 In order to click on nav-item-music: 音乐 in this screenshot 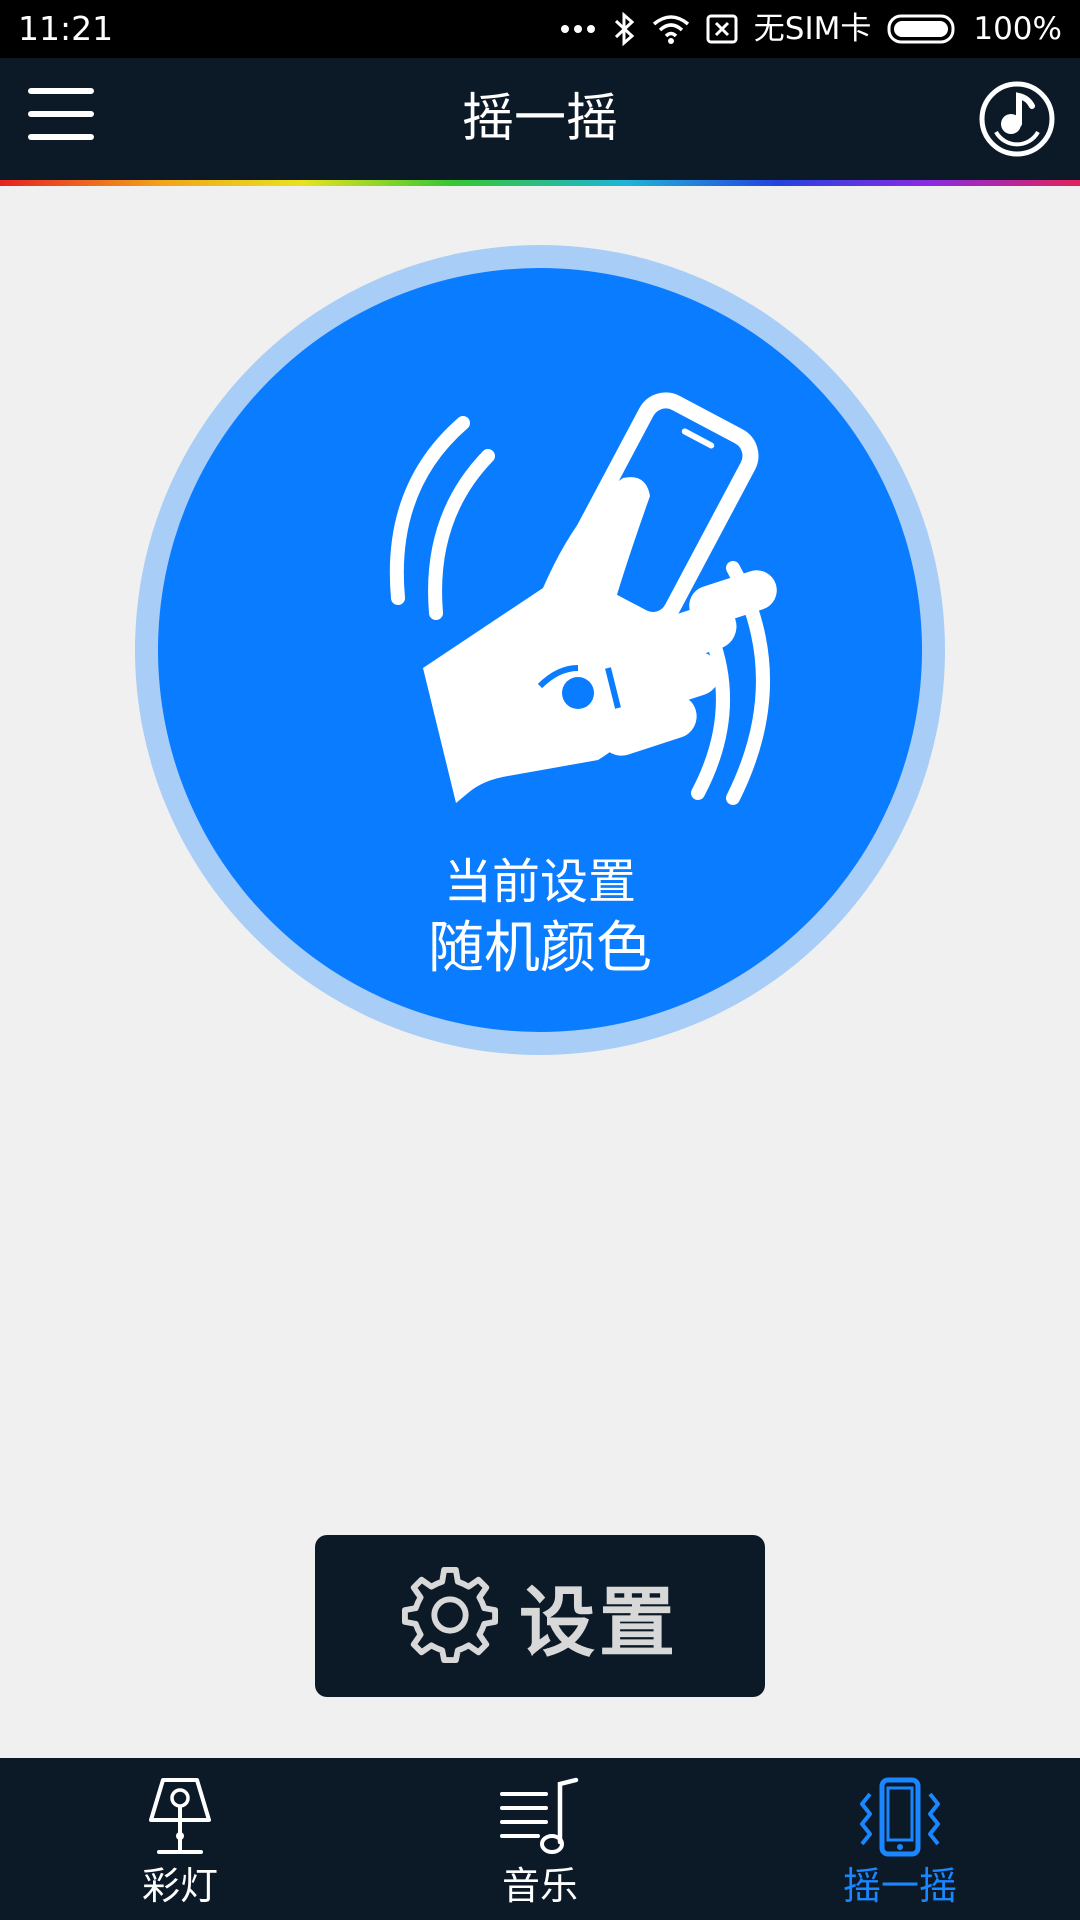, I will do `click(540, 1839)`.